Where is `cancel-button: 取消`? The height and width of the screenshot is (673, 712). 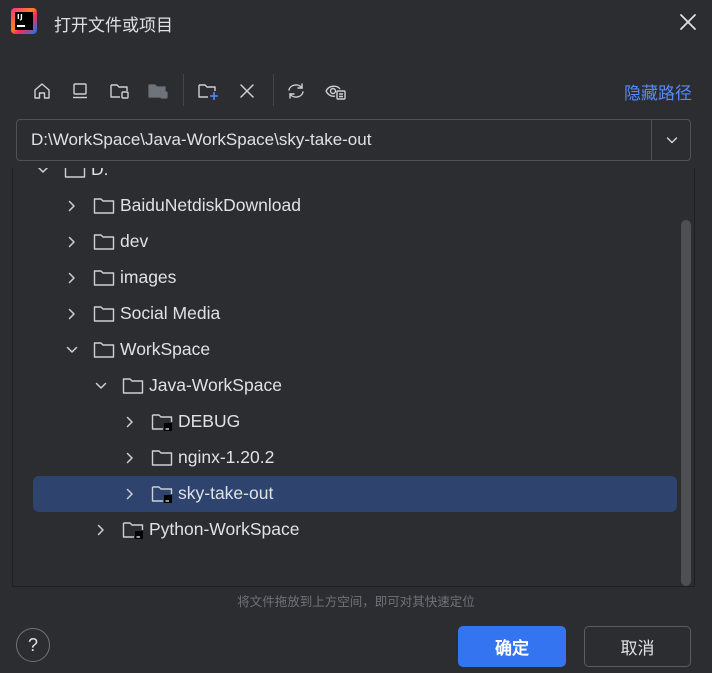
cancel-button: 取消 is located at coordinates (637, 646).